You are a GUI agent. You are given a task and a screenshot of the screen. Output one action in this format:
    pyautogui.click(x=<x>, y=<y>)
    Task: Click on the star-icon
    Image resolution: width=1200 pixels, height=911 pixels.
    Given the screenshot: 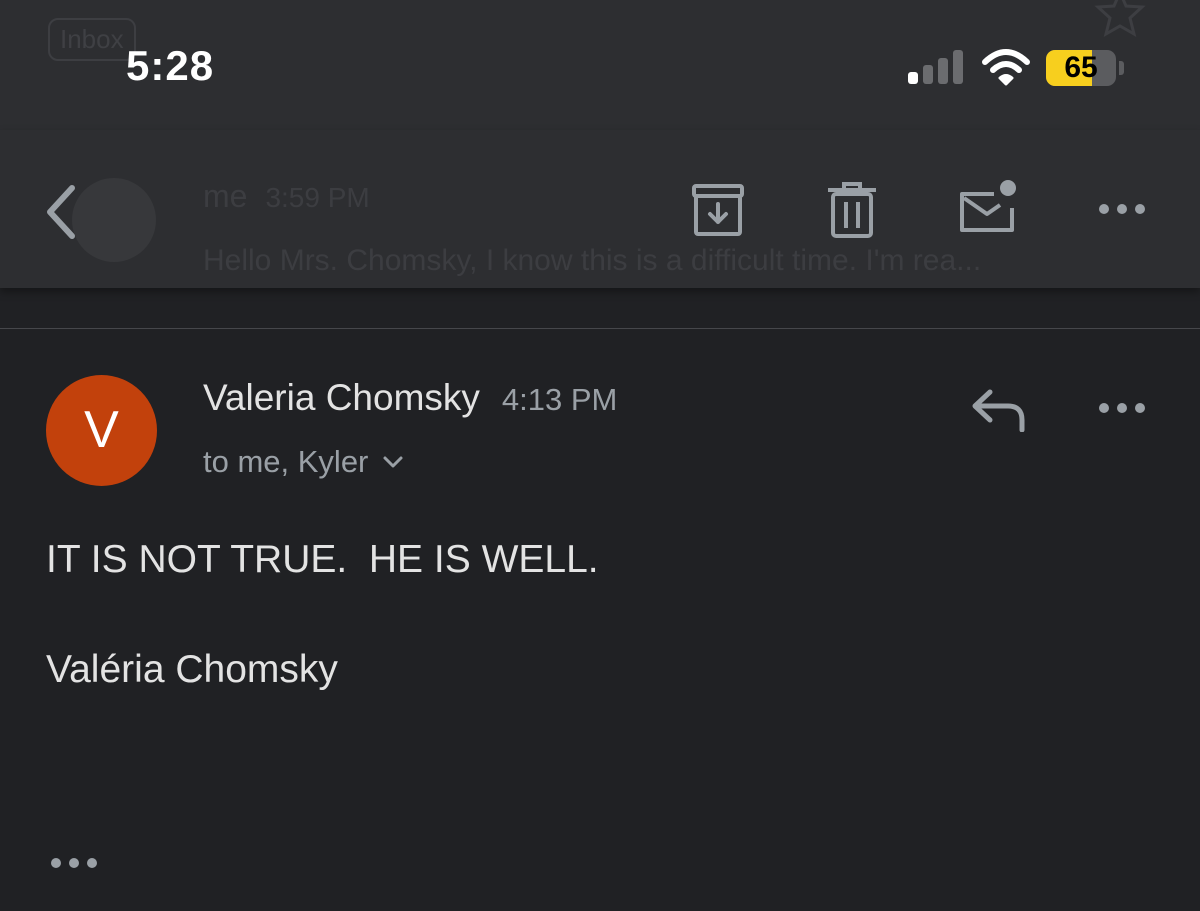 What is the action you would take?
    pyautogui.click(x=1120, y=19)
    